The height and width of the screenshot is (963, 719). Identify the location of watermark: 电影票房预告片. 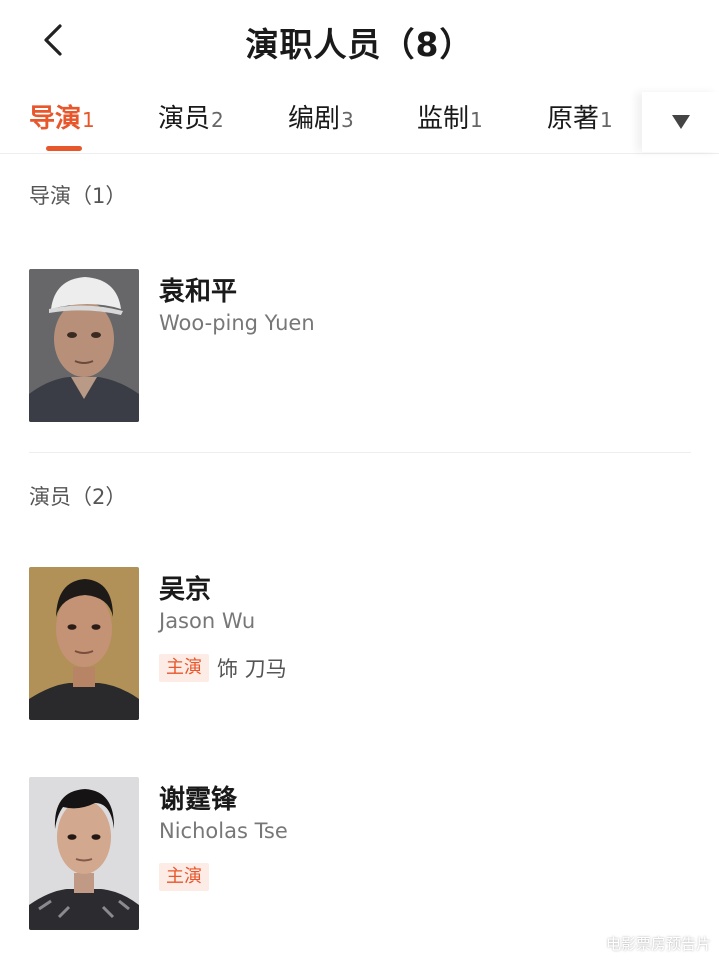
(658, 944).